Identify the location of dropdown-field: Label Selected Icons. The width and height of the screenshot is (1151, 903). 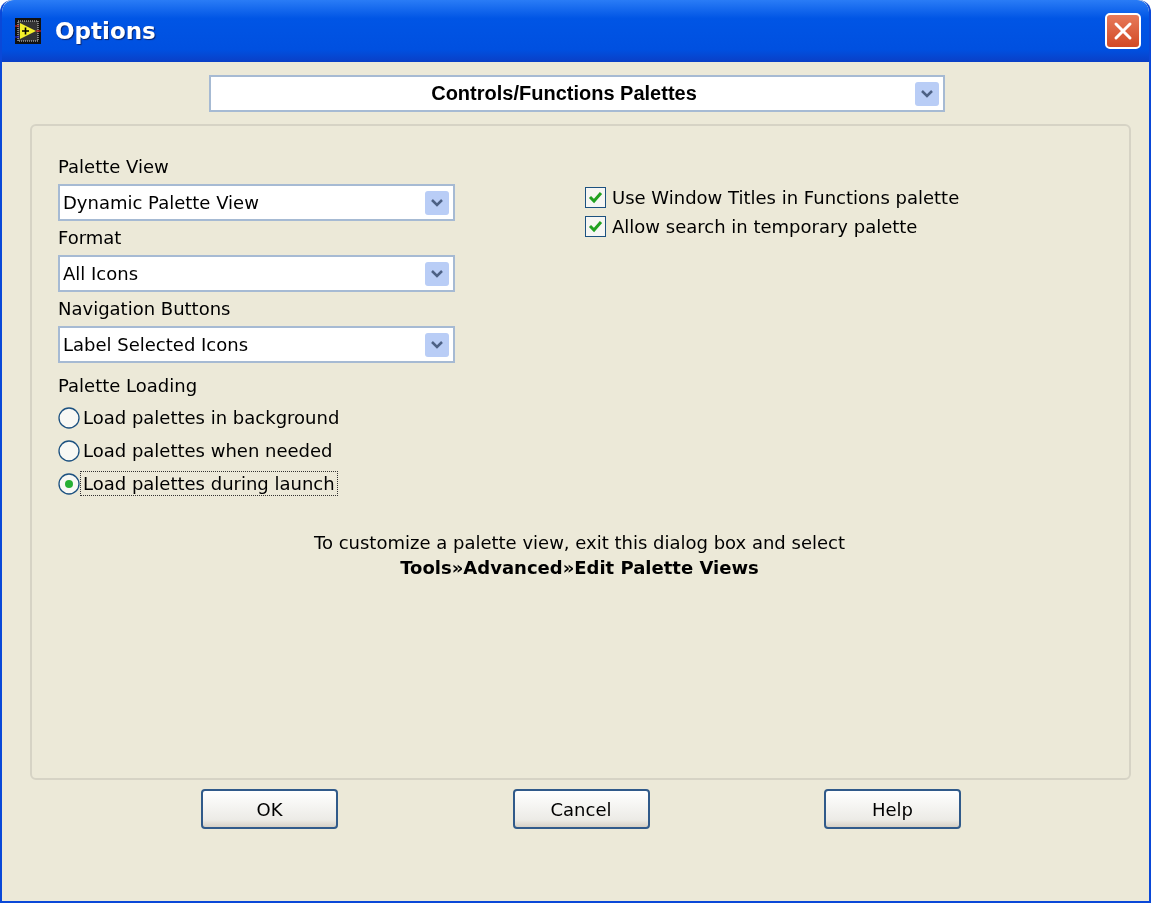
(256, 344).